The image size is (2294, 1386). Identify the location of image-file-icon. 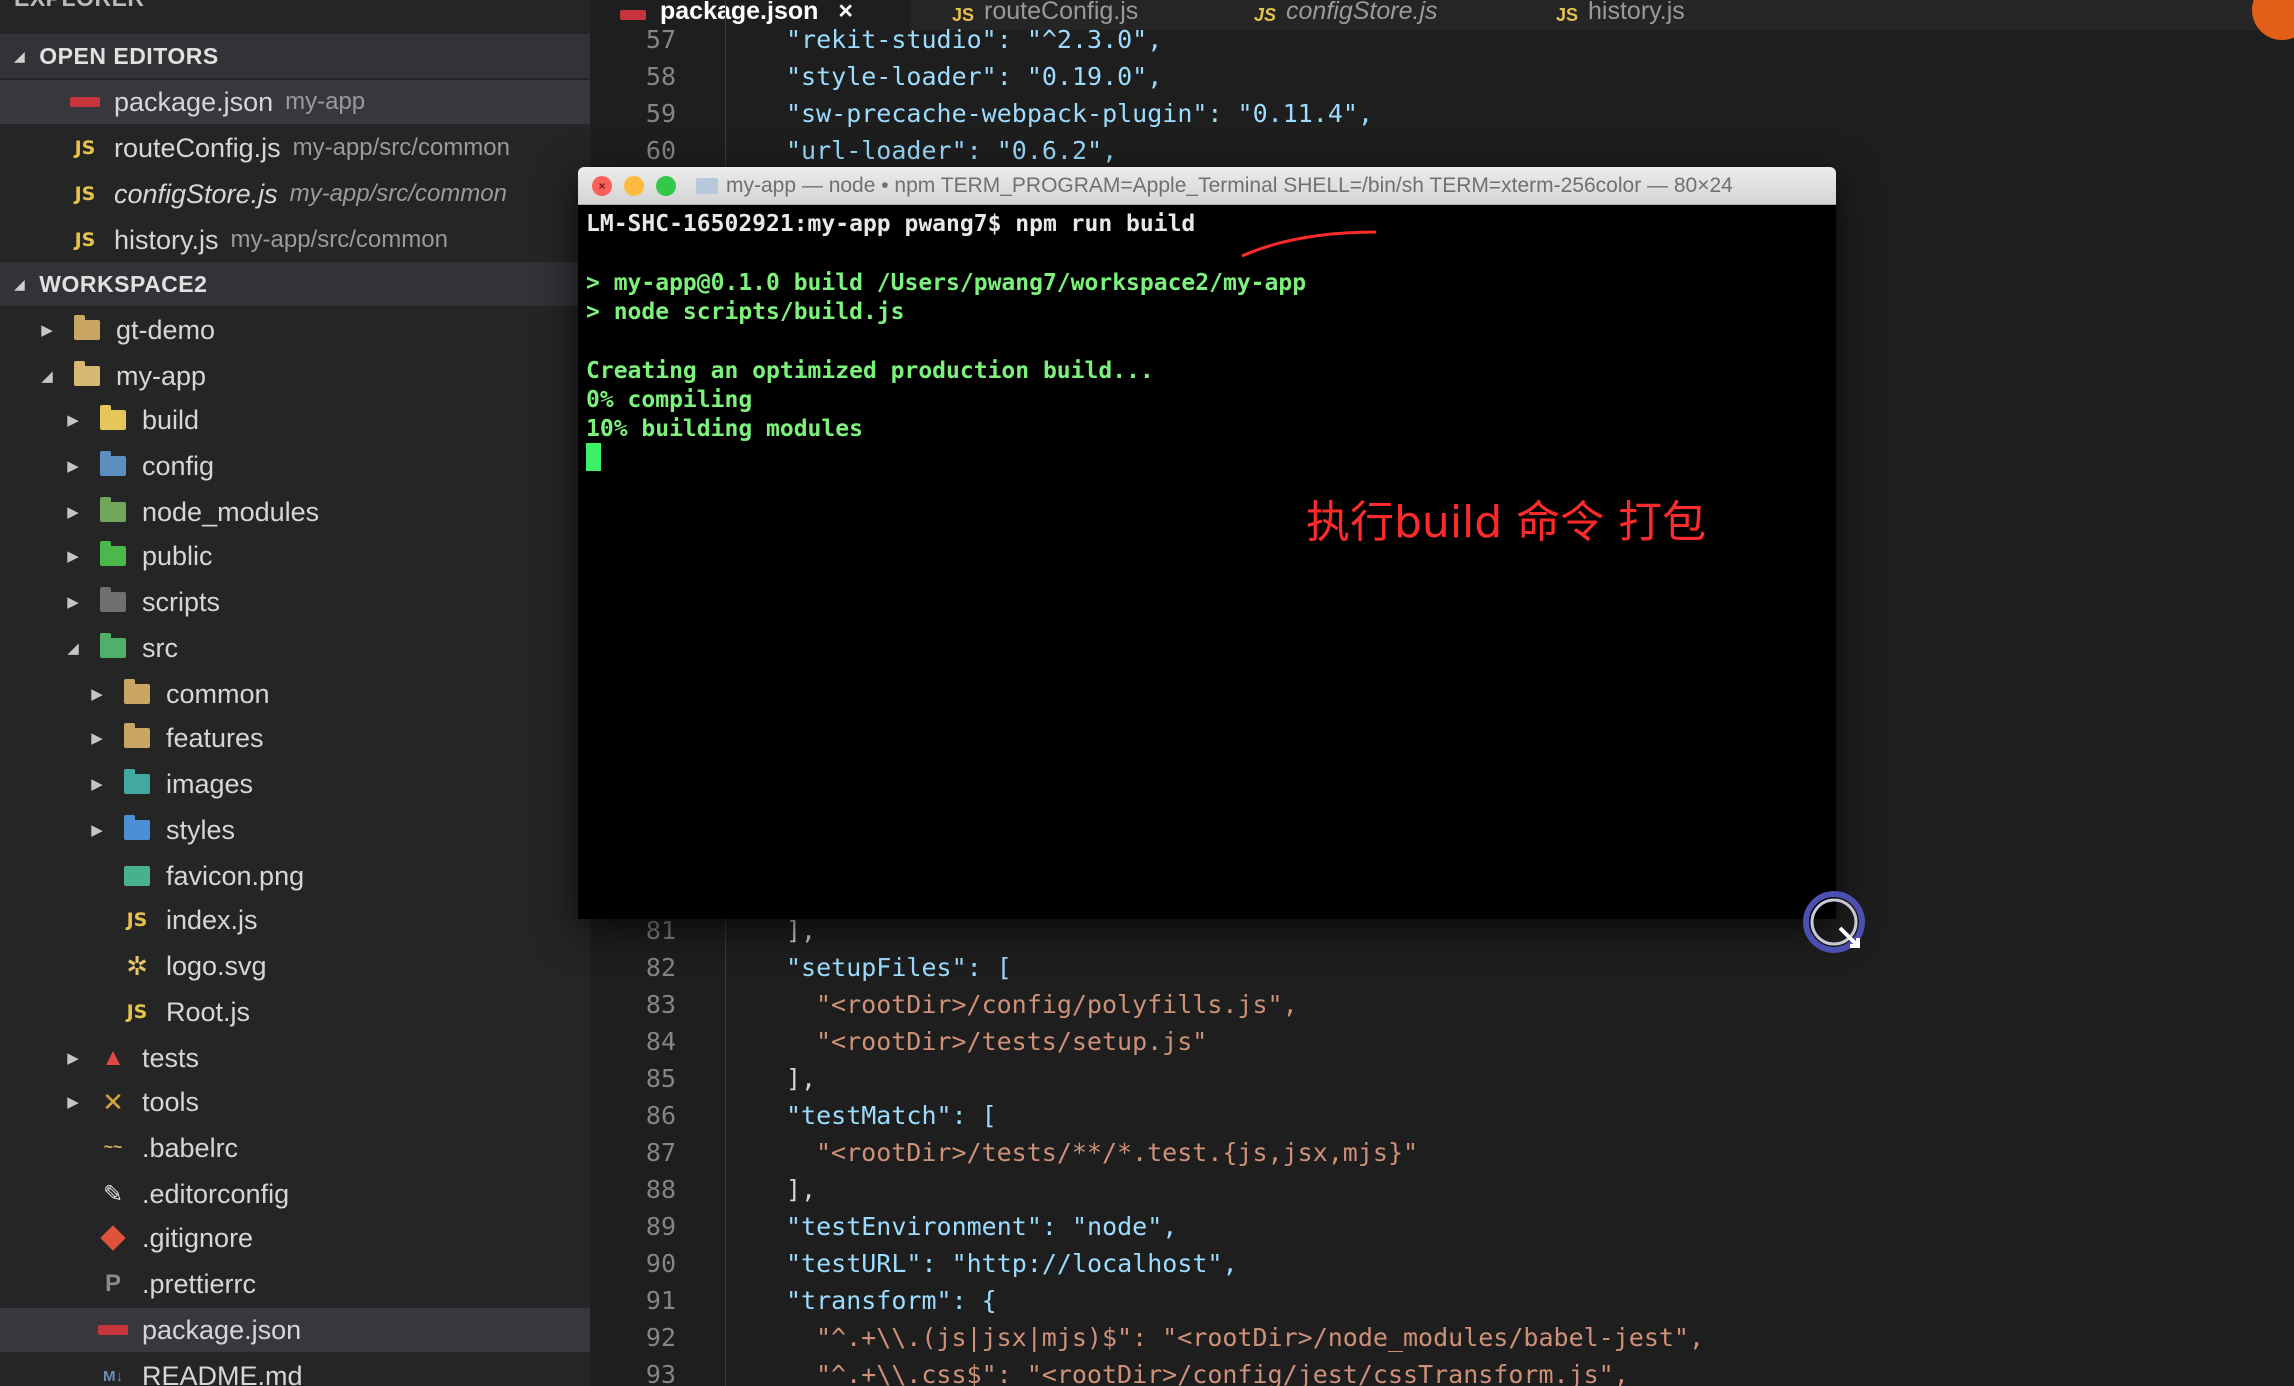
(137, 876).